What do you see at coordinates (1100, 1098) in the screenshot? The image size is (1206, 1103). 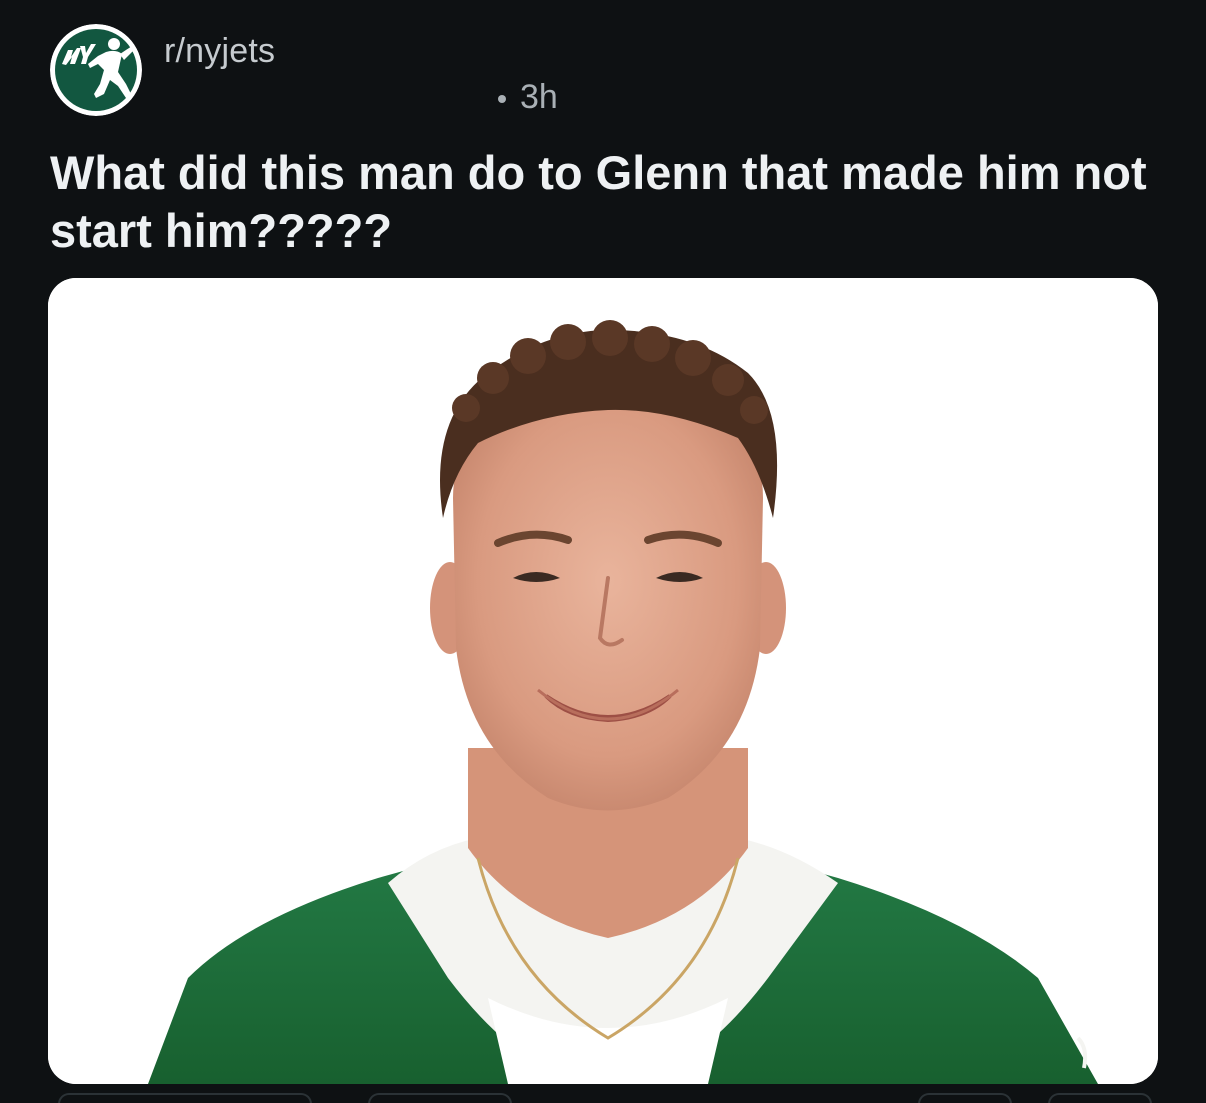 I see `share-button` at bounding box center [1100, 1098].